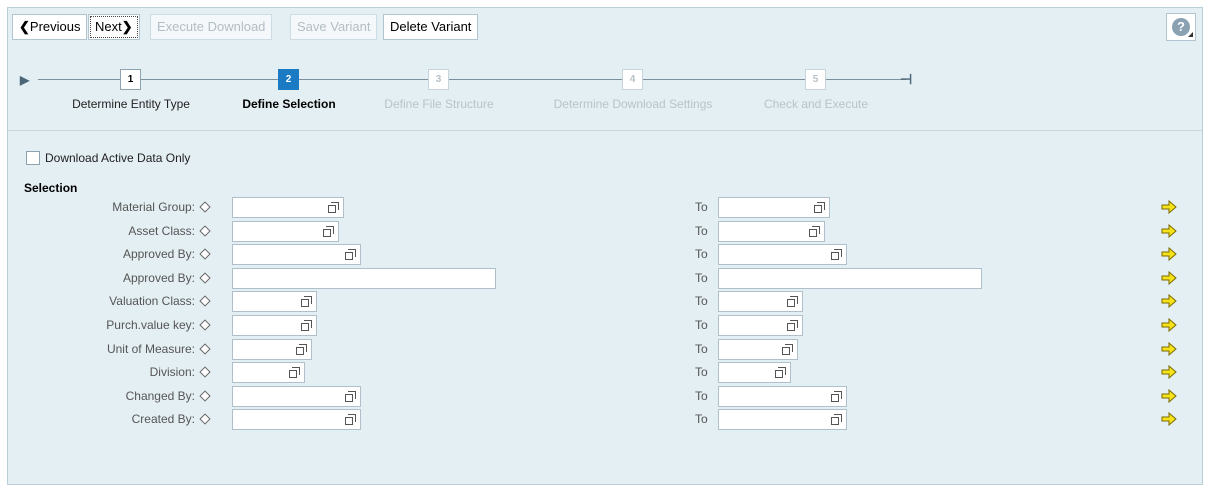  I want to click on step-4-label: Determine Download Settings, so click(633, 104).